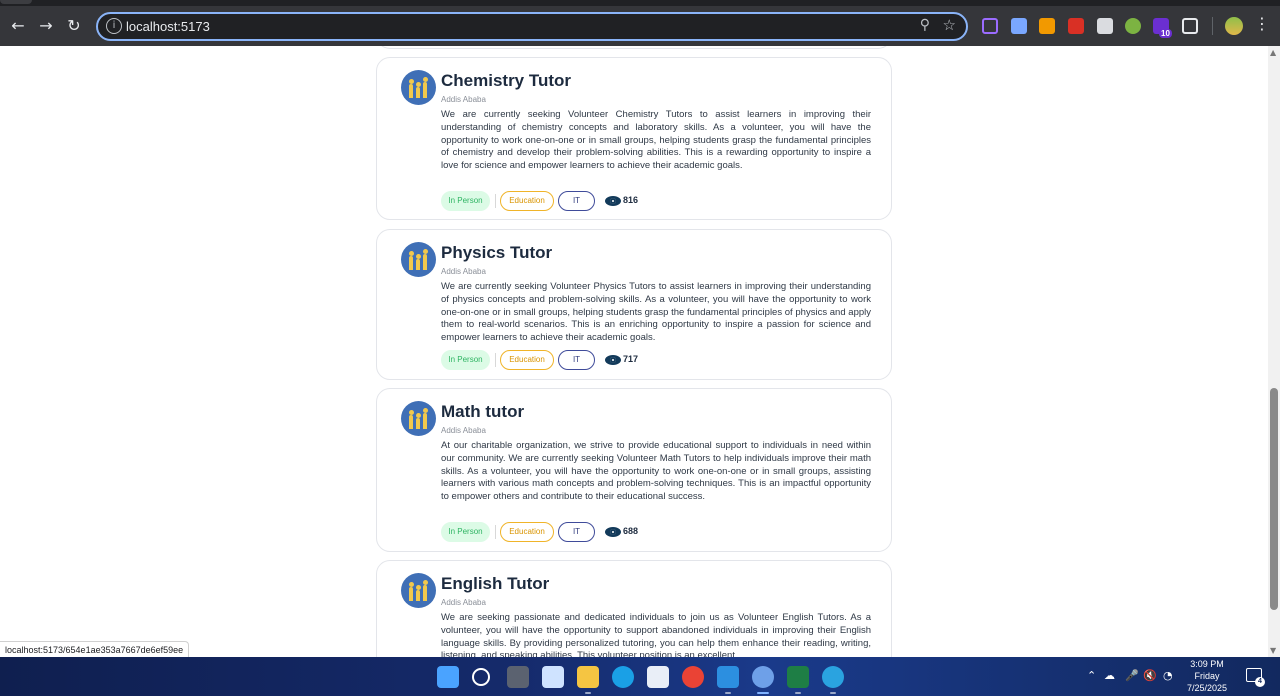 The image size is (1280, 696). Describe the element at coordinates (631, 359) in the screenshot. I see `view-count-value: 717` at that location.